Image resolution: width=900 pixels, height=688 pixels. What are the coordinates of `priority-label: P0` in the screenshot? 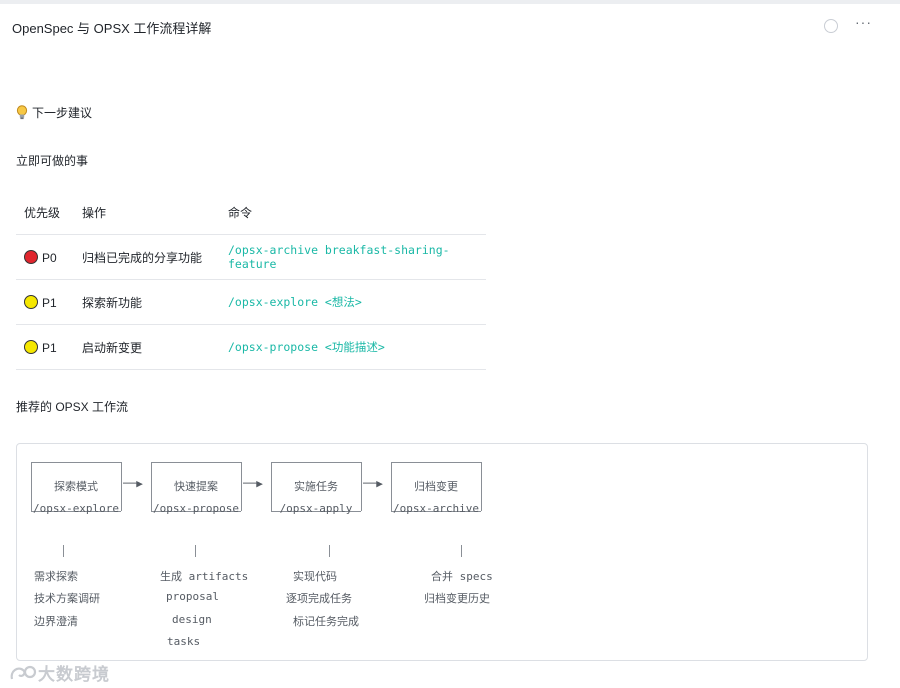 It's located at (49, 257).